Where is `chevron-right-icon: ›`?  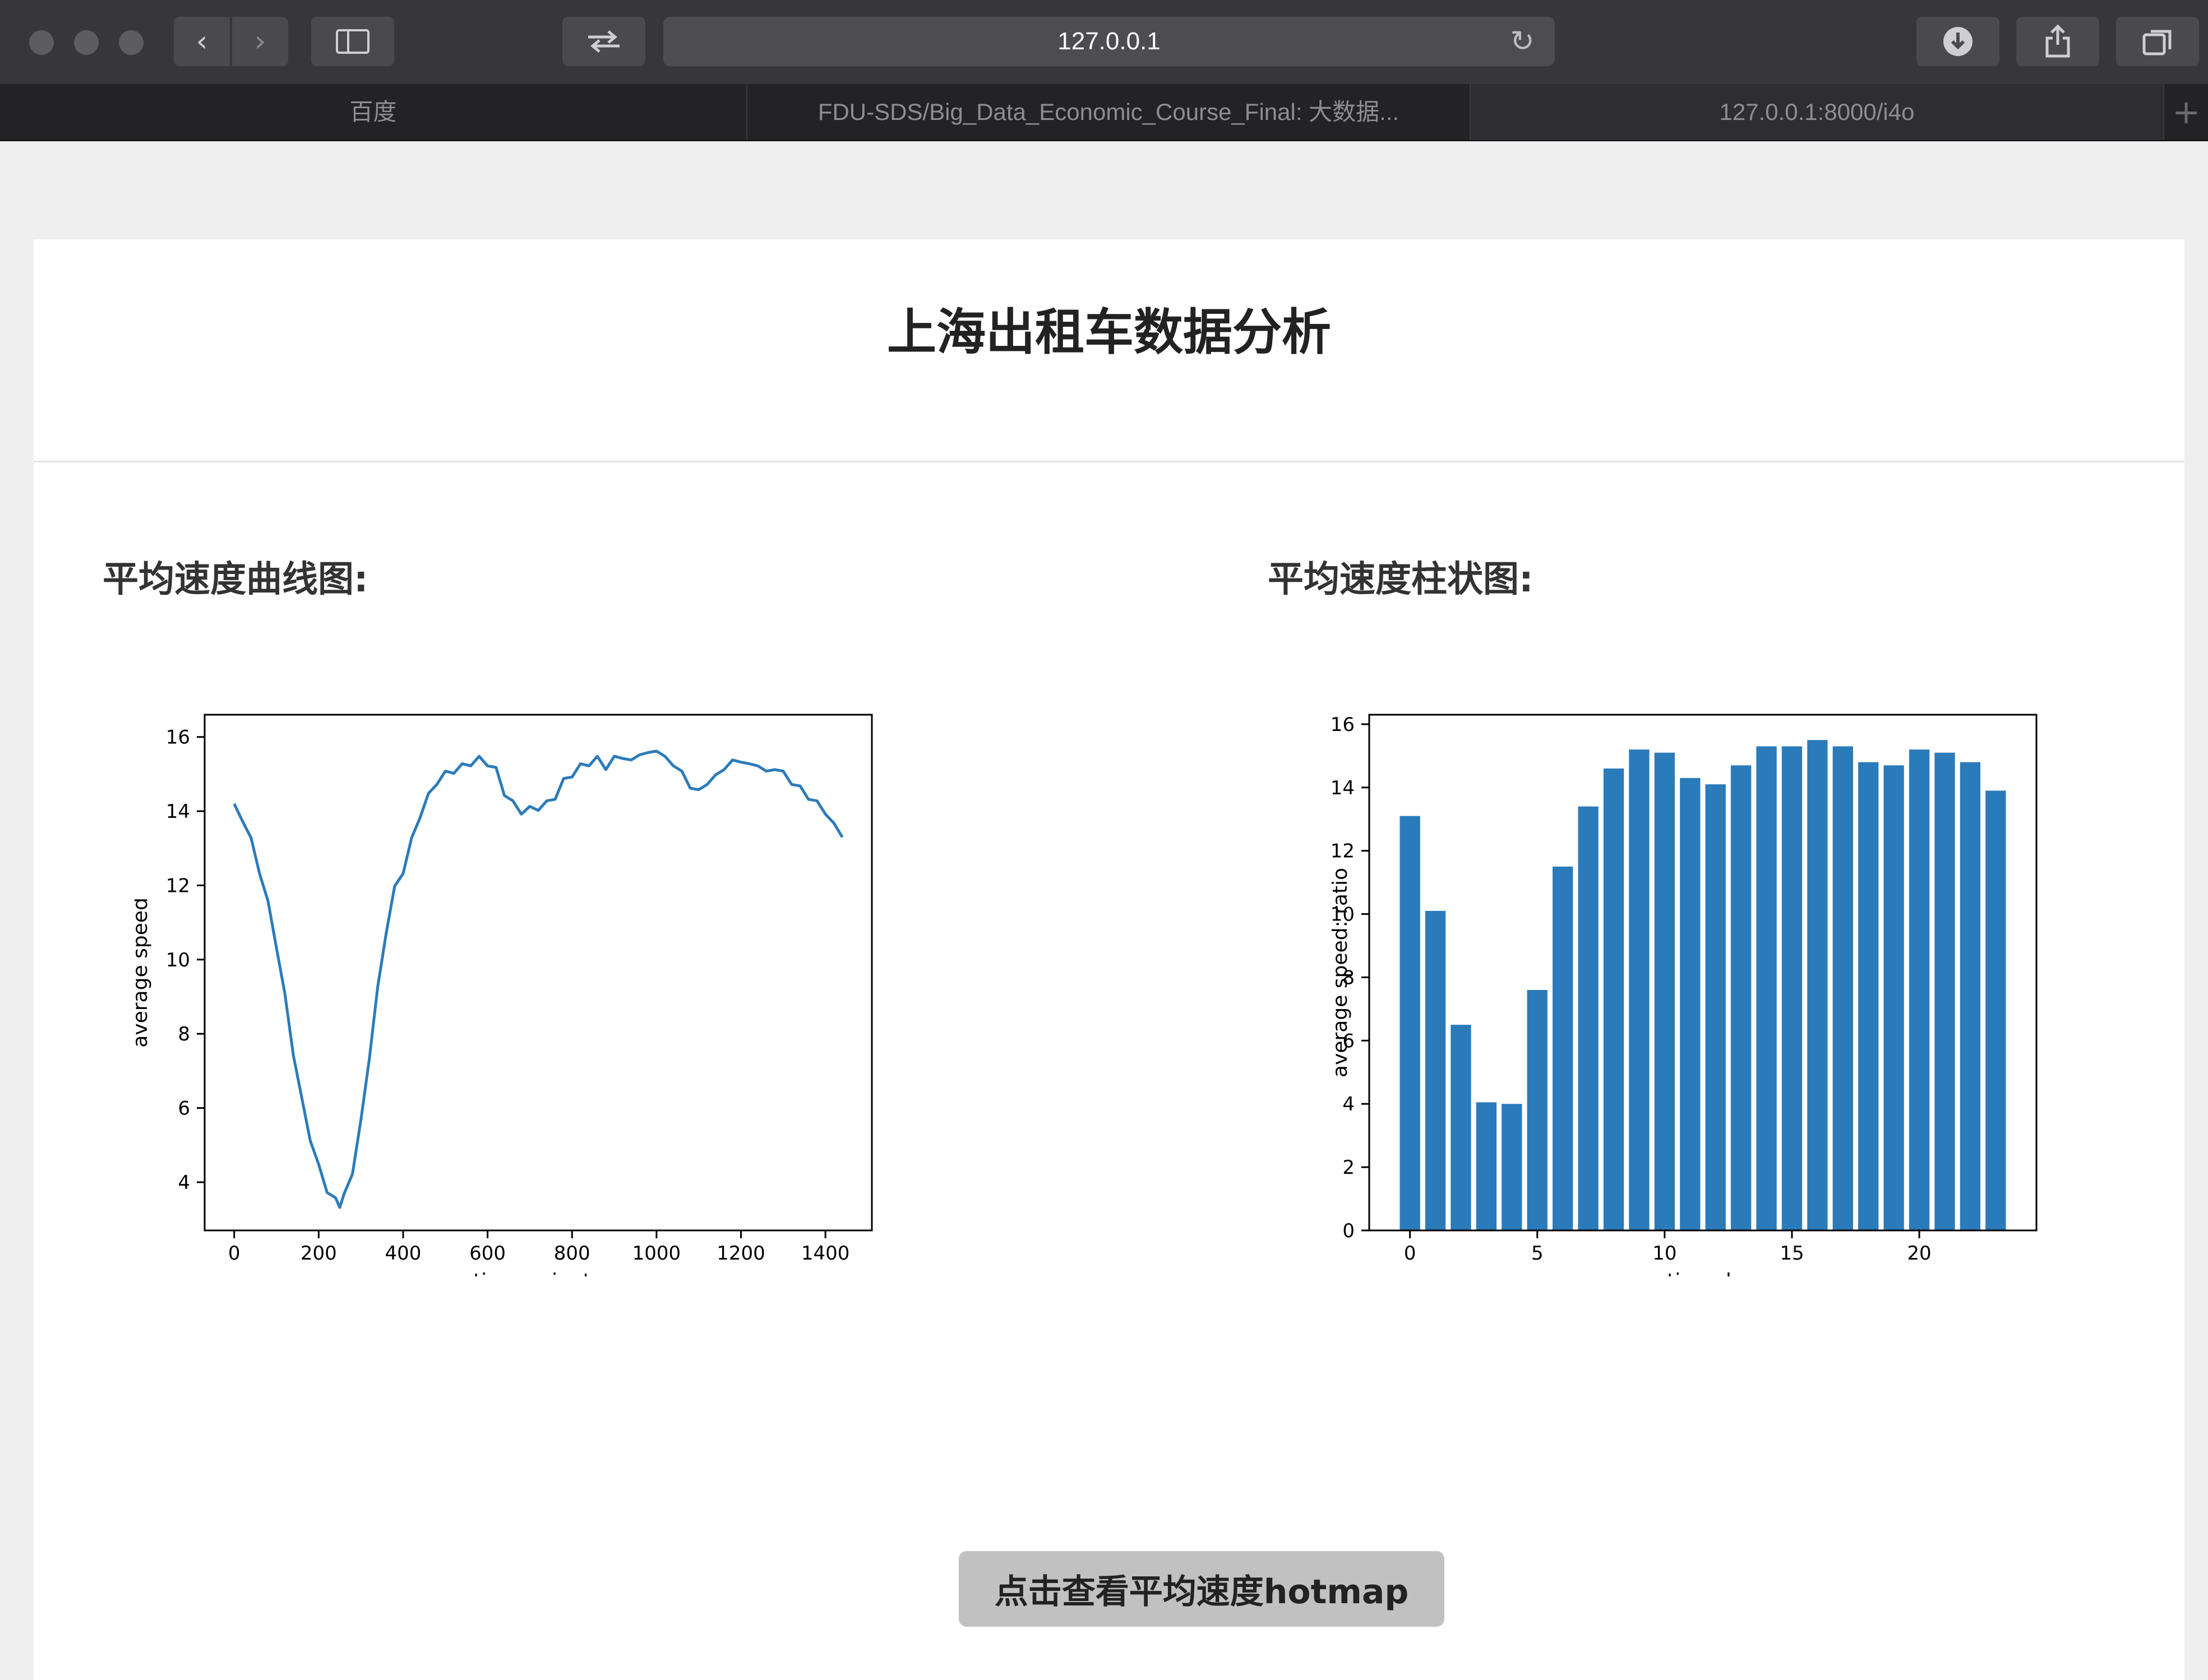
chevron-right-icon: › is located at coordinates (260, 41).